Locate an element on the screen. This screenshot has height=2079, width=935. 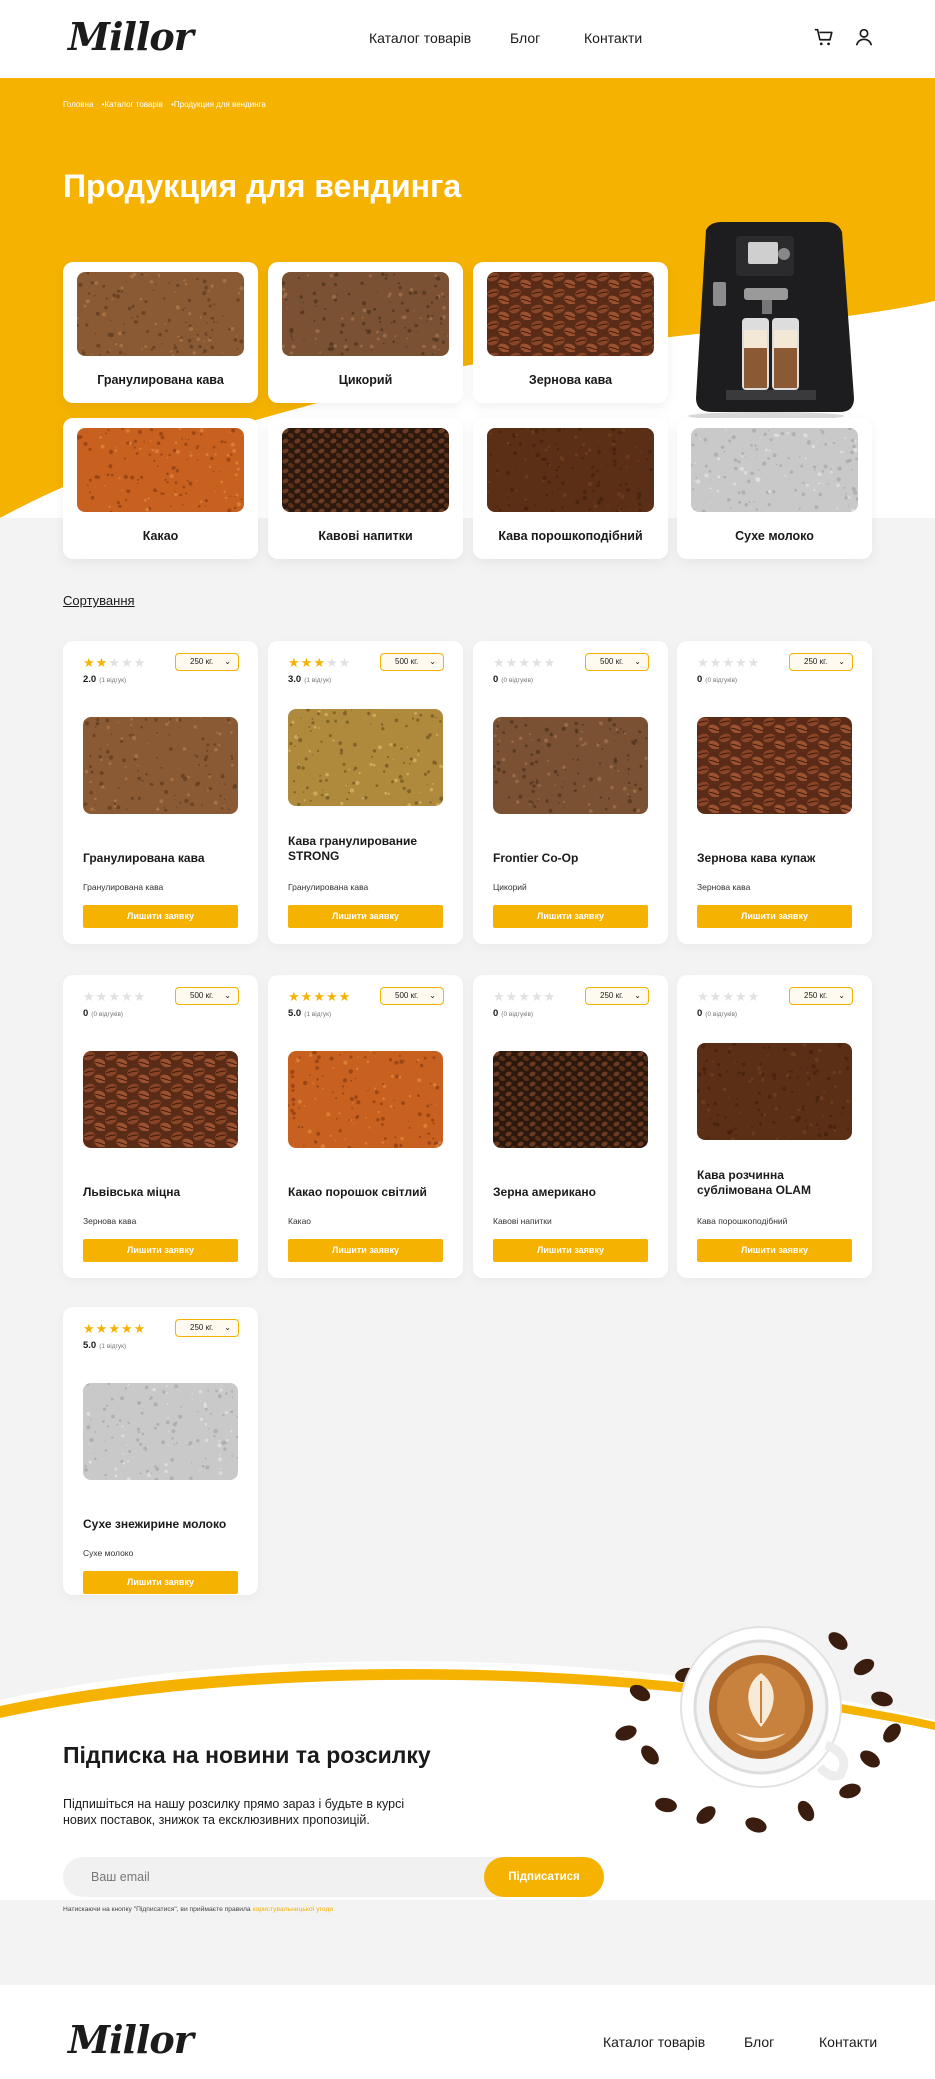
breadcrumb-home: Головна is located at coordinates (78, 104).